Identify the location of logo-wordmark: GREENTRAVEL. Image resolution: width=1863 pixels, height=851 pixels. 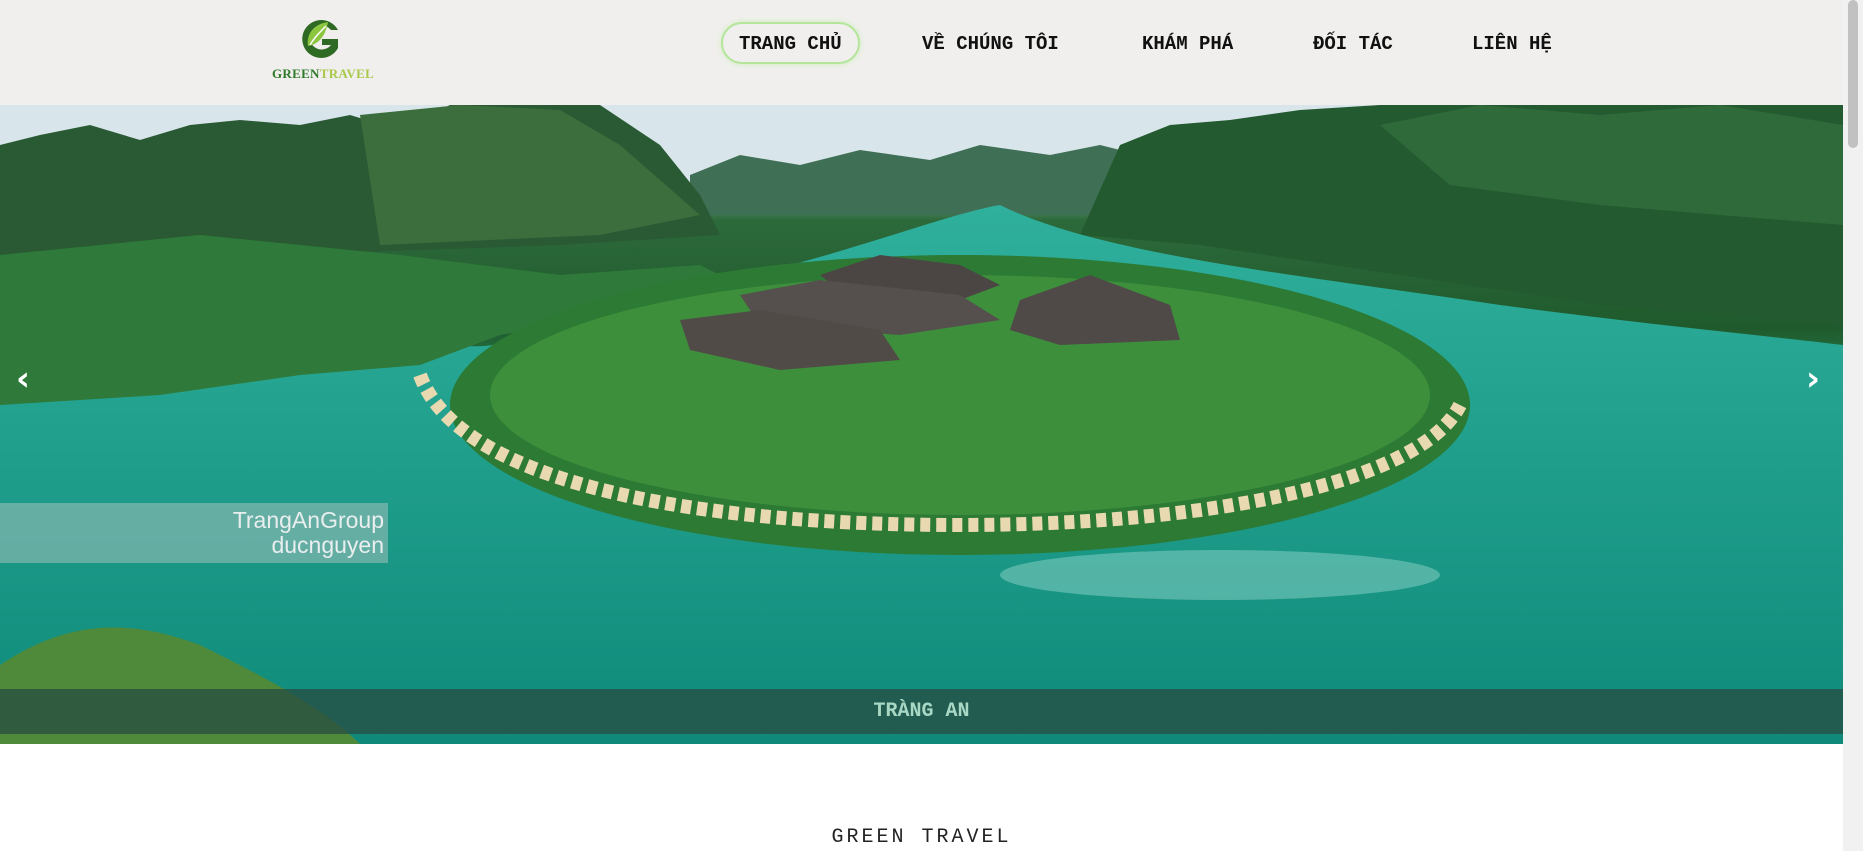
(323, 73).